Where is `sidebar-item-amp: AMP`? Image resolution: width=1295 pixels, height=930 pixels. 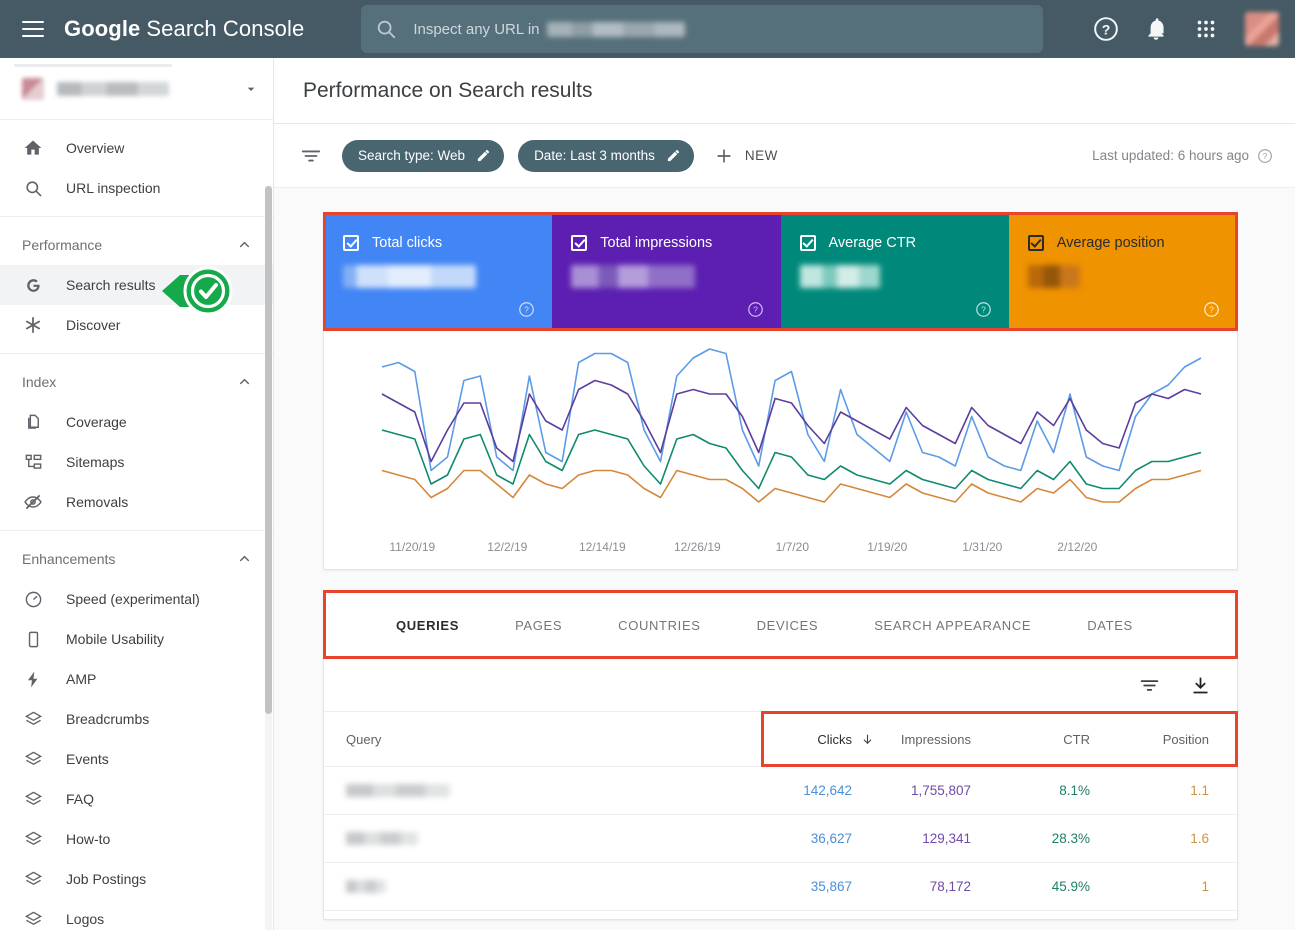 sidebar-item-amp: AMP is located at coordinates (136, 679).